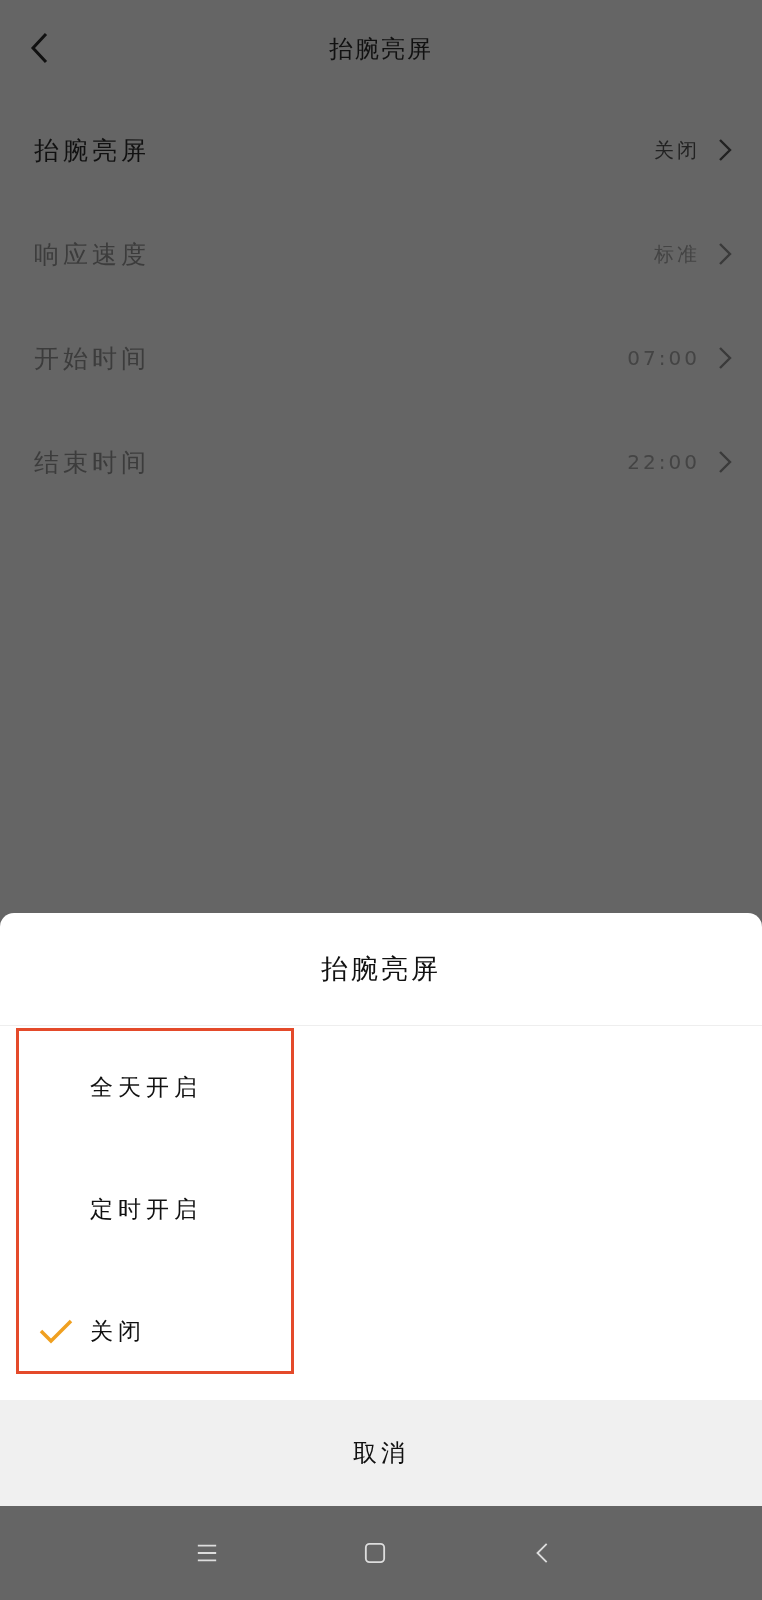 This screenshot has height=1600, width=762. What do you see at coordinates (40, 48) in the screenshot?
I see `back-icon` at bounding box center [40, 48].